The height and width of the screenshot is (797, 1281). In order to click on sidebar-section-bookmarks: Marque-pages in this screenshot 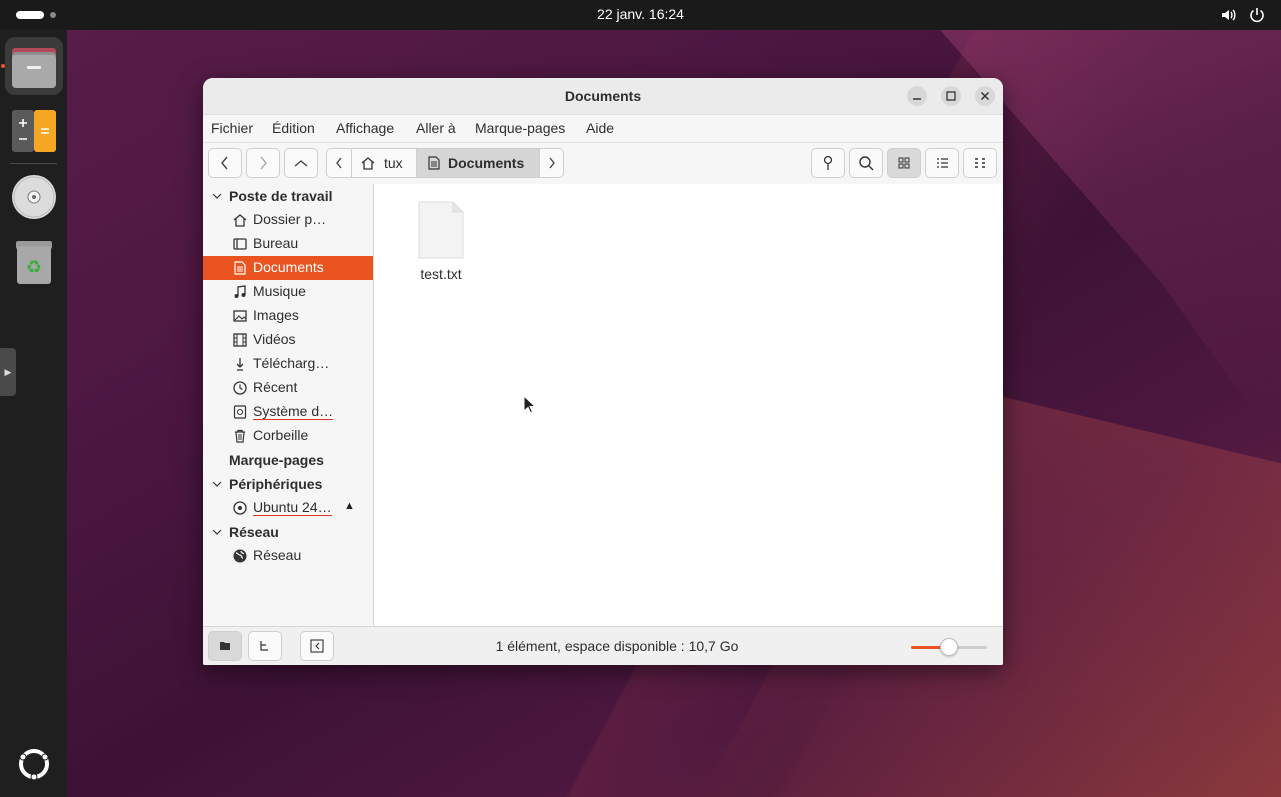, I will do `click(276, 460)`.